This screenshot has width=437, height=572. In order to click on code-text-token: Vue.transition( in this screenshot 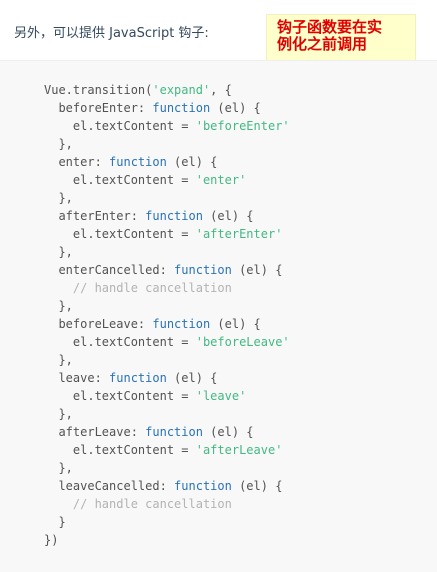, I will do `click(98, 90)`.